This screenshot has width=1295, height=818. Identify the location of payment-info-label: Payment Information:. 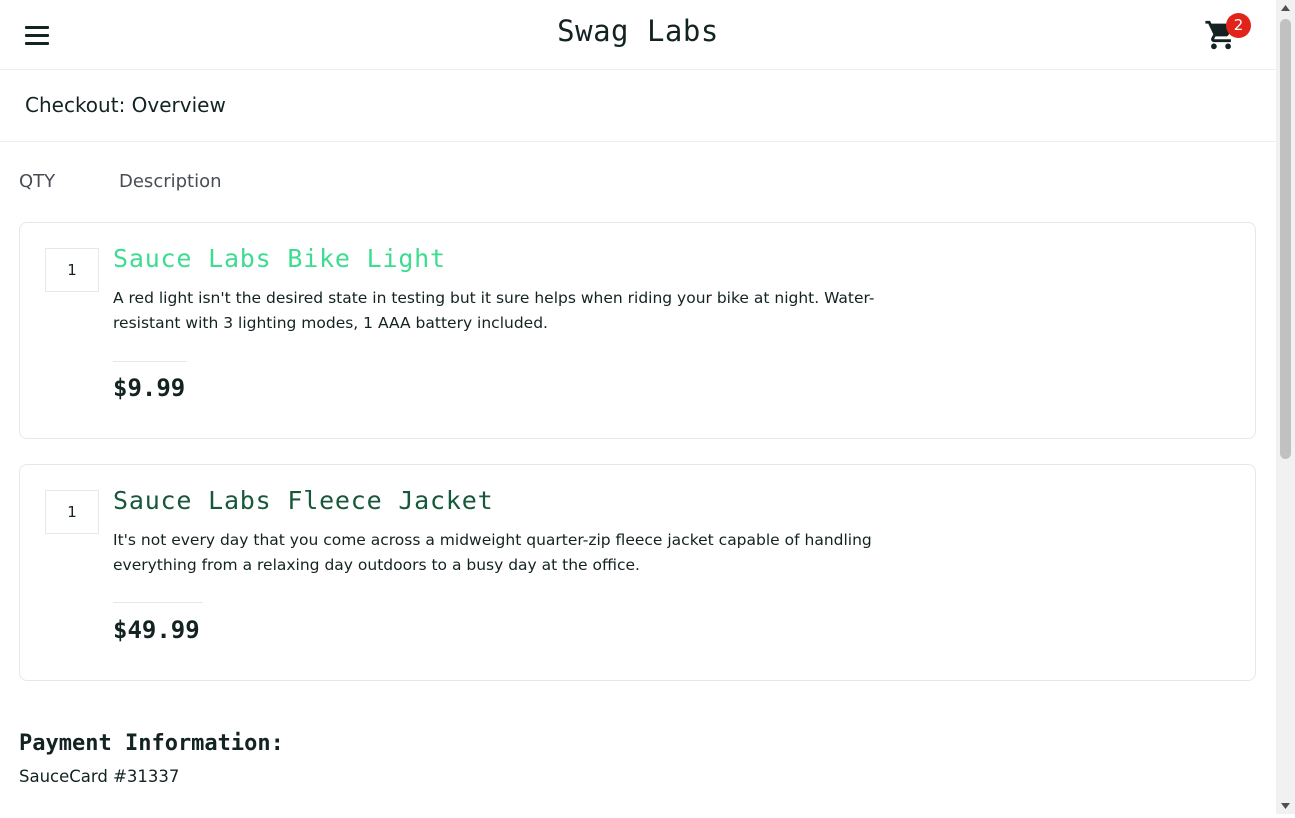
(151, 743).